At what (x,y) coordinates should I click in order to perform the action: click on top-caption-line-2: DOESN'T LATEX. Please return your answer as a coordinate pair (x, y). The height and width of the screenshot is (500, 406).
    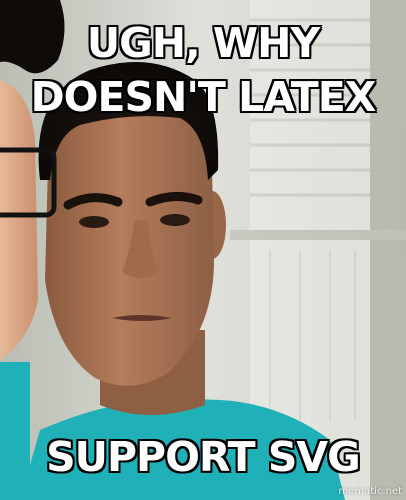
    Looking at the image, I should click on (203, 97).